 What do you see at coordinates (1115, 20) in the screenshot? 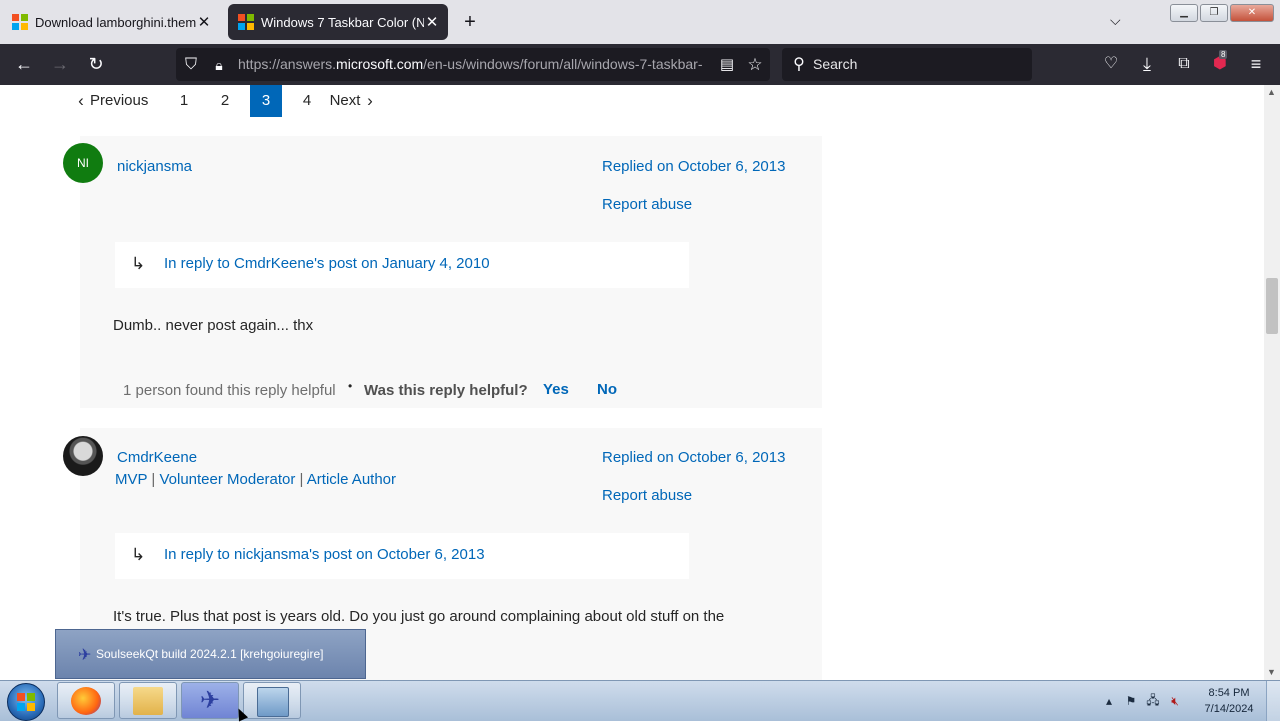
I see `list-all-tabs-chevron-down-icon: ⌵` at bounding box center [1115, 20].